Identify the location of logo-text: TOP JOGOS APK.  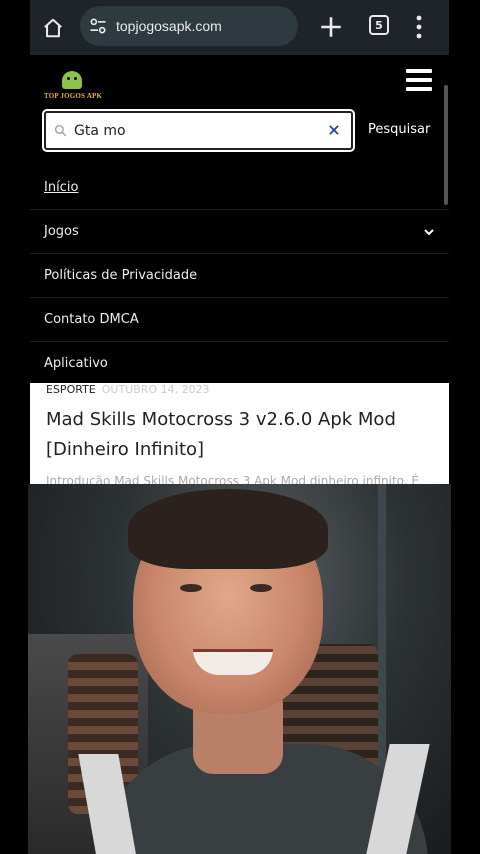
(73, 96).